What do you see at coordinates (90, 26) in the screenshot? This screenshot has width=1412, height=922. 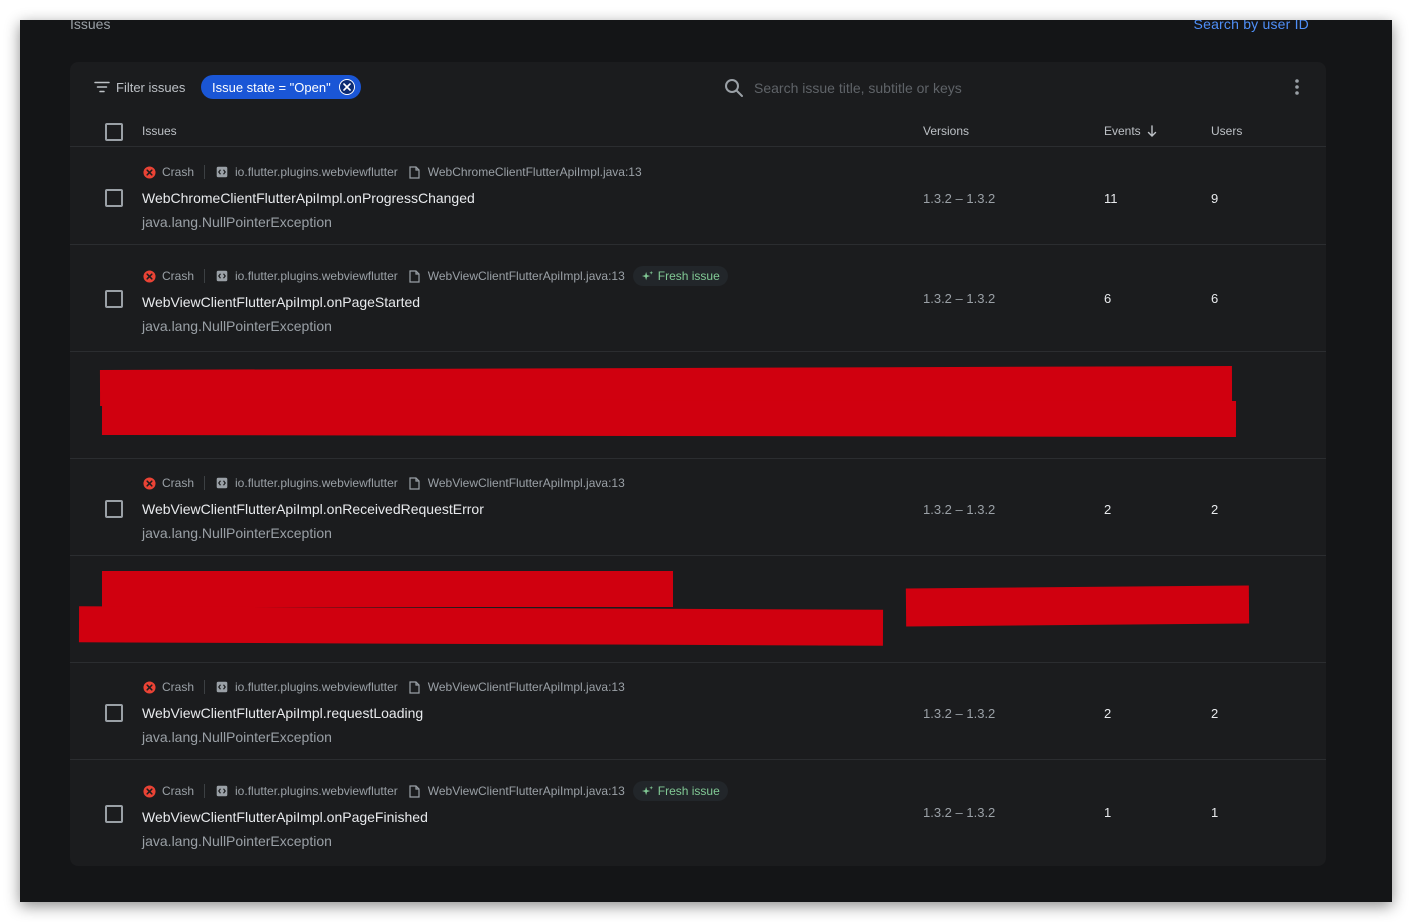 I see `page-title: Issues` at bounding box center [90, 26].